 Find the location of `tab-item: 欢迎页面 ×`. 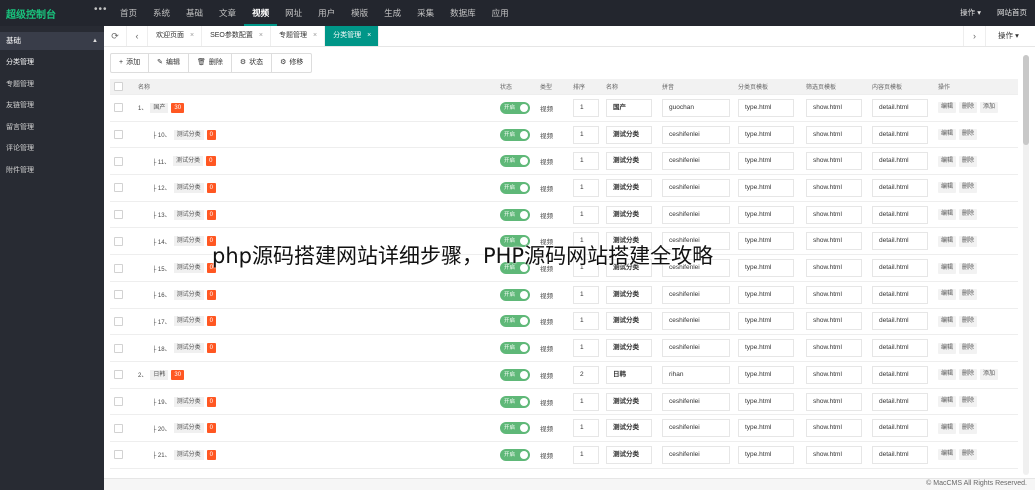

tab-item: 欢迎页面 × is located at coordinates (175, 36).